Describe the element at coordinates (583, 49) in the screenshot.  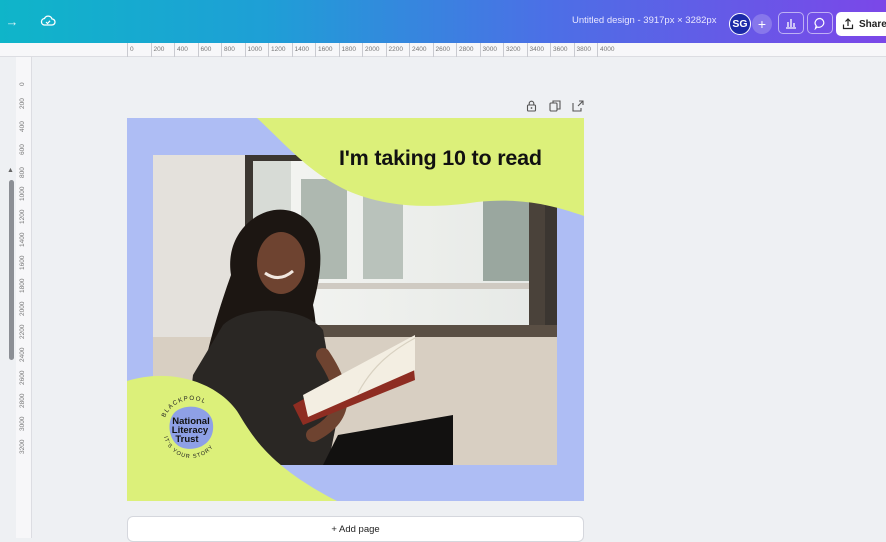
I see `ruler-top-label: 3800` at that location.